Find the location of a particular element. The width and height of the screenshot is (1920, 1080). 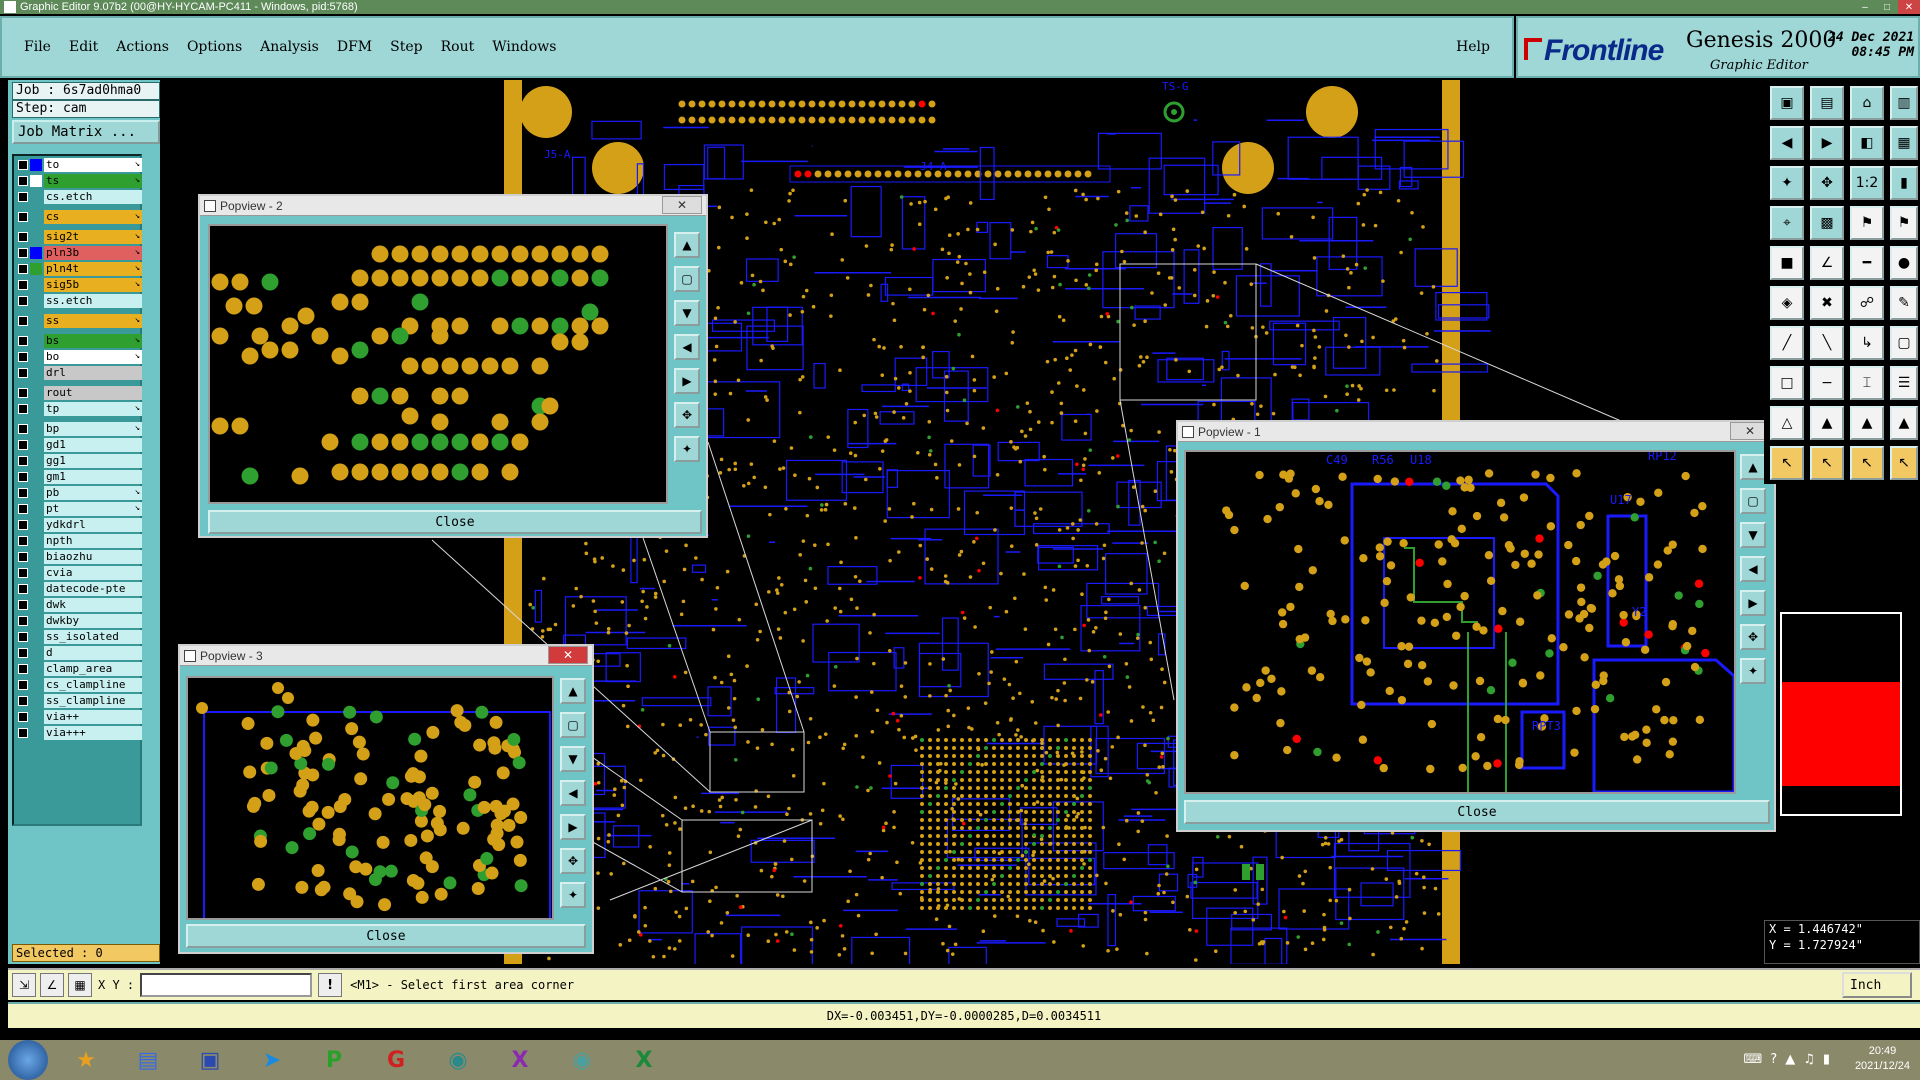

layer-row-cs_clampline: cs_clampline is located at coordinates (80, 685).